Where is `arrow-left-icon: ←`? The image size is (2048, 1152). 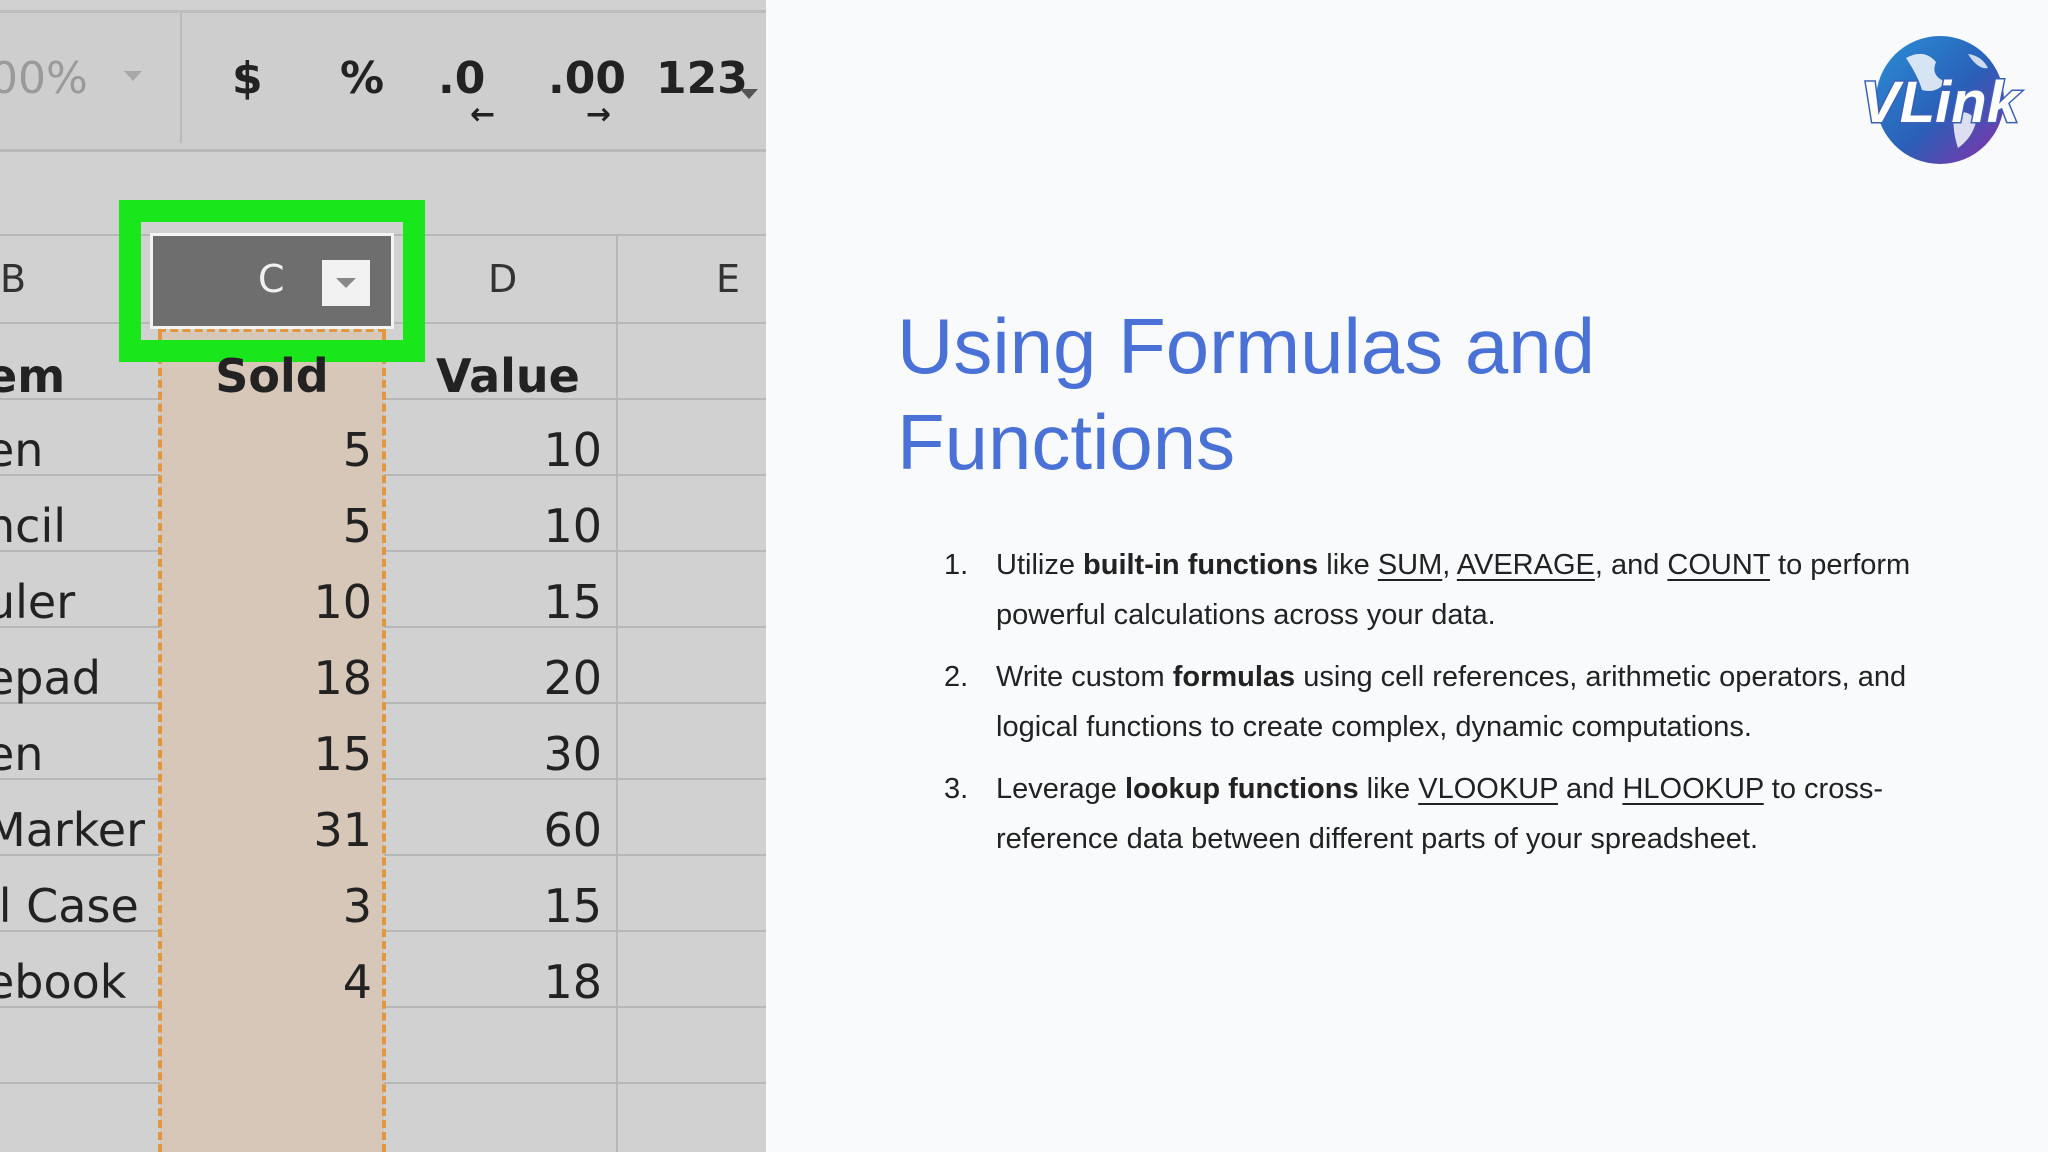
arrow-left-icon: ← is located at coordinates (483, 114).